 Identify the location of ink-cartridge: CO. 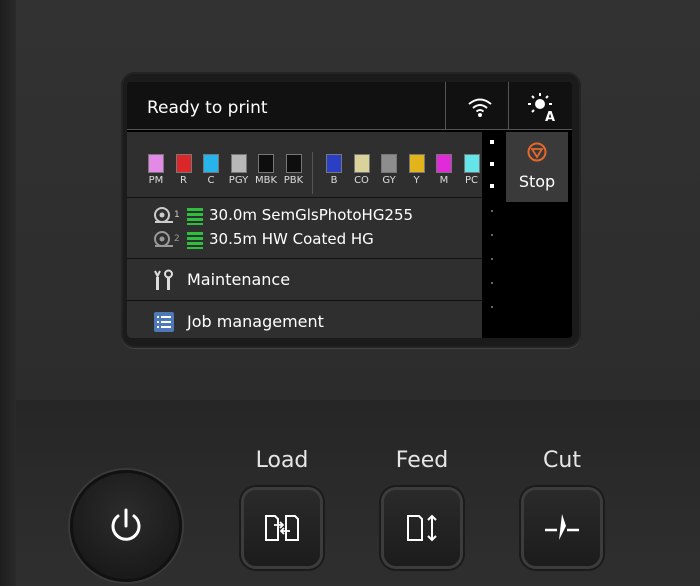
(362, 170).